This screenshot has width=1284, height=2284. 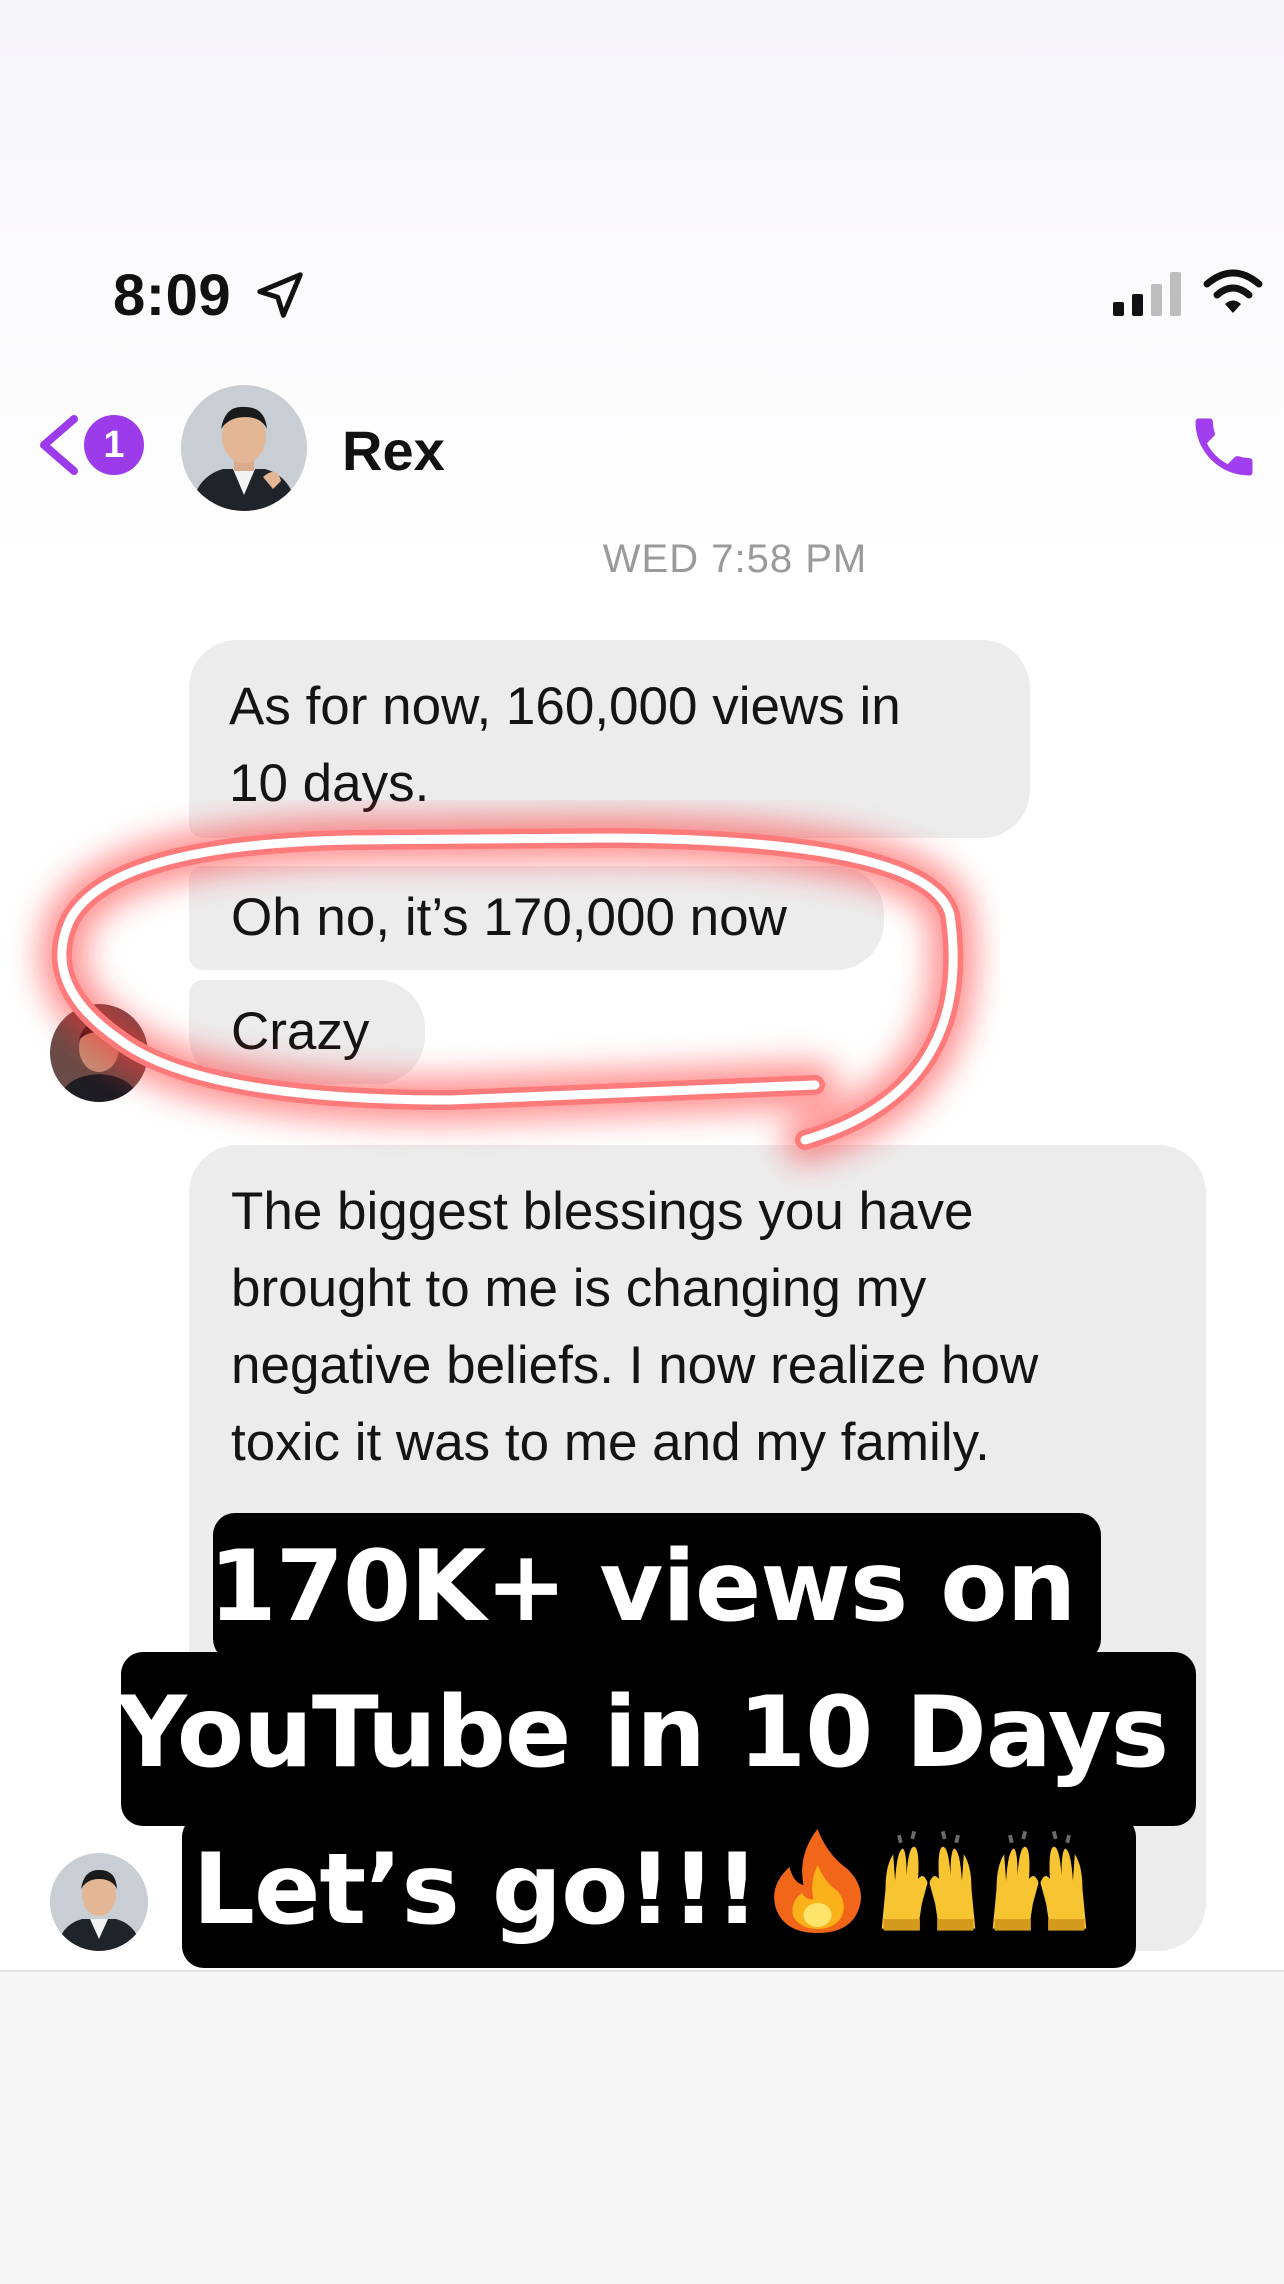 I want to click on unread-count-badge: 1, so click(x=114, y=445).